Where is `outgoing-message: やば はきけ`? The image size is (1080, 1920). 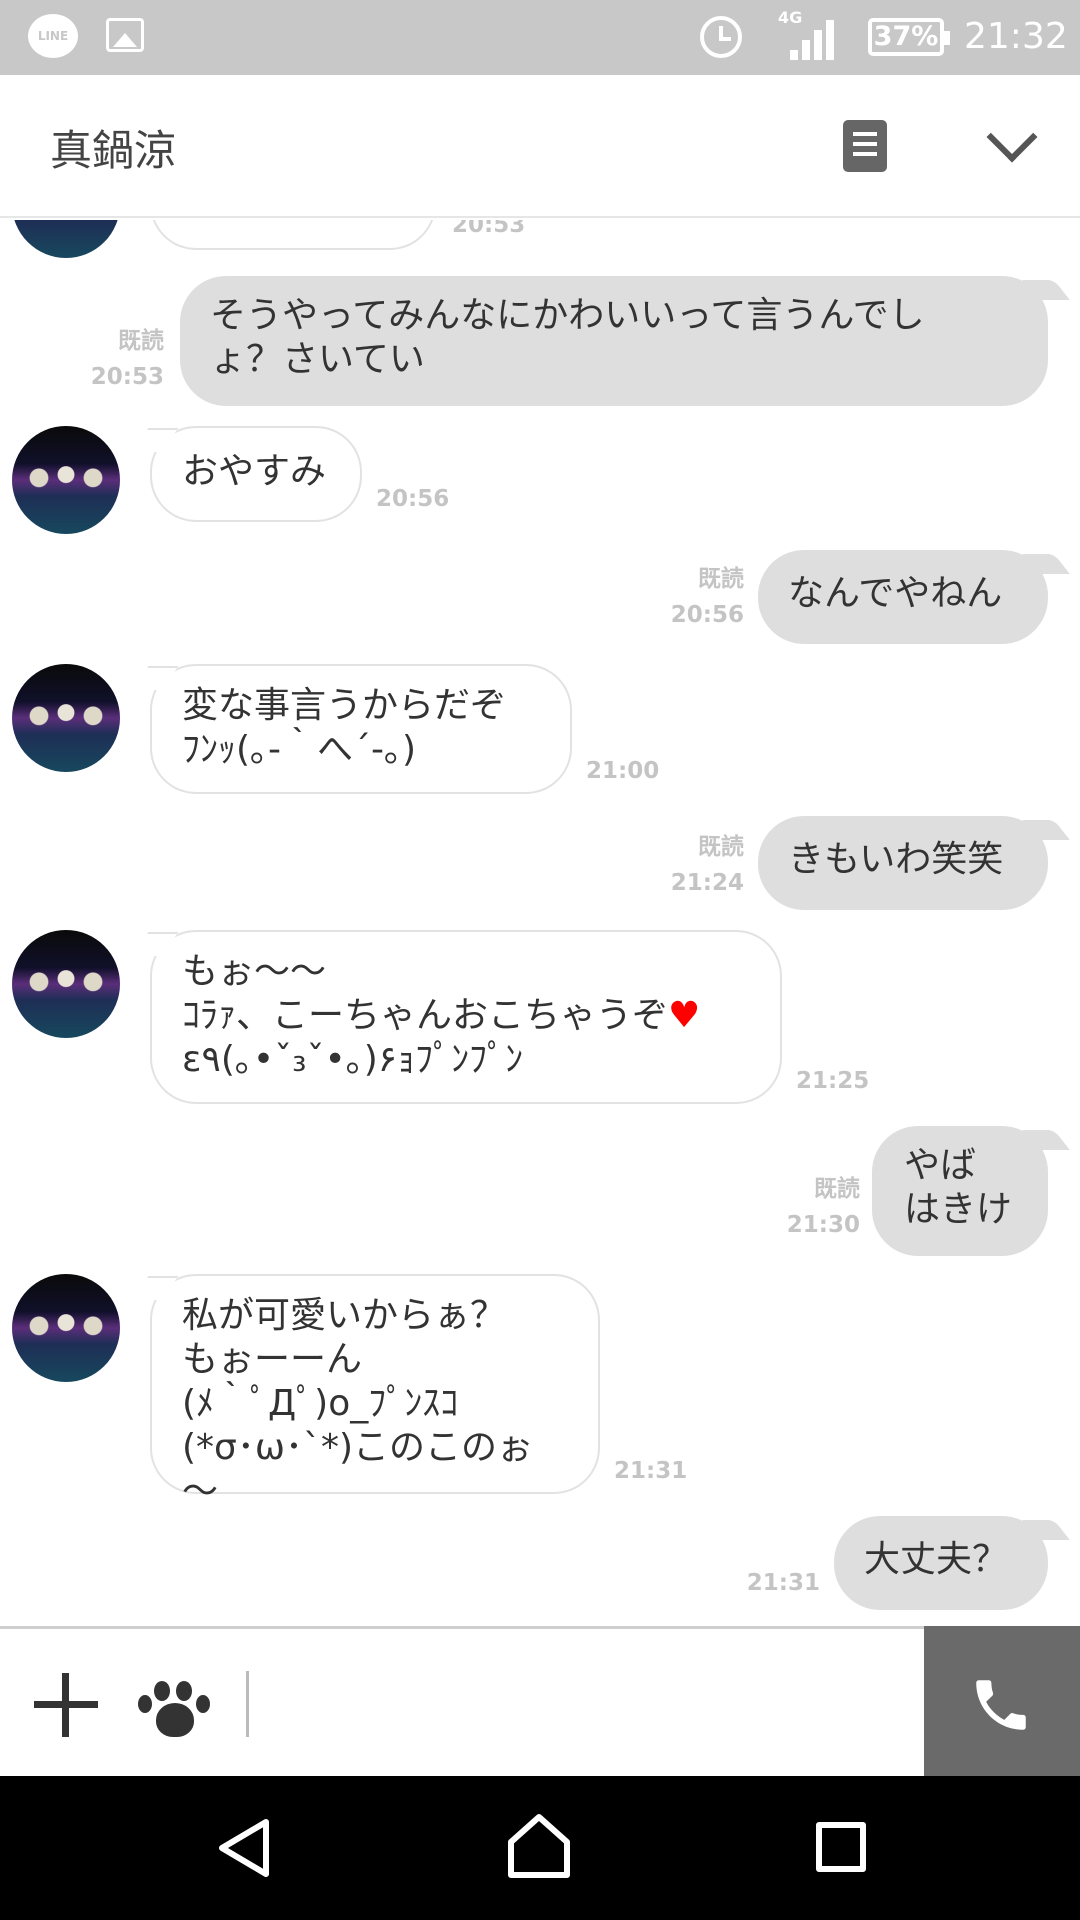
outgoing-message: やば はきけ is located at coordinates (960, 1191).